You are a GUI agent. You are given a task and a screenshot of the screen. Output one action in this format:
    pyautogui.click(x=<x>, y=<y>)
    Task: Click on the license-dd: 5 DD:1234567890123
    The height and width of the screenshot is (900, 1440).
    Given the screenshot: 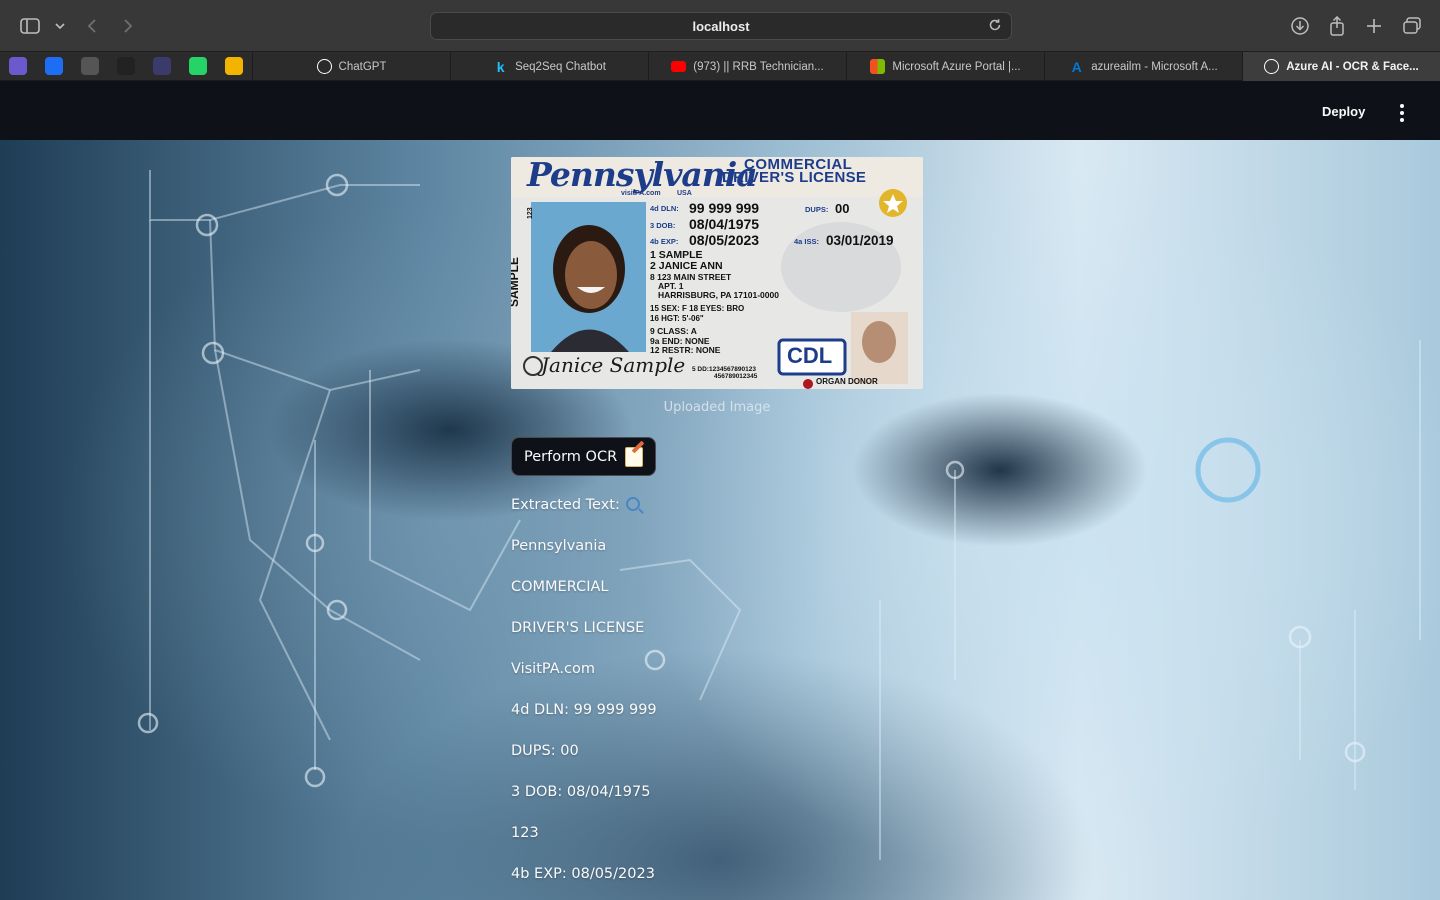 What is the action you would take?
    pyautogui.click(x=724, y=369)
    